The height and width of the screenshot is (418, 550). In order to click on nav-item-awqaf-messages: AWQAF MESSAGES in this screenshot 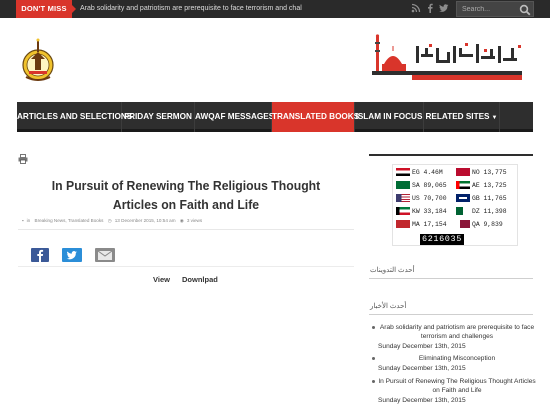, I will do `click(234, 117)`.